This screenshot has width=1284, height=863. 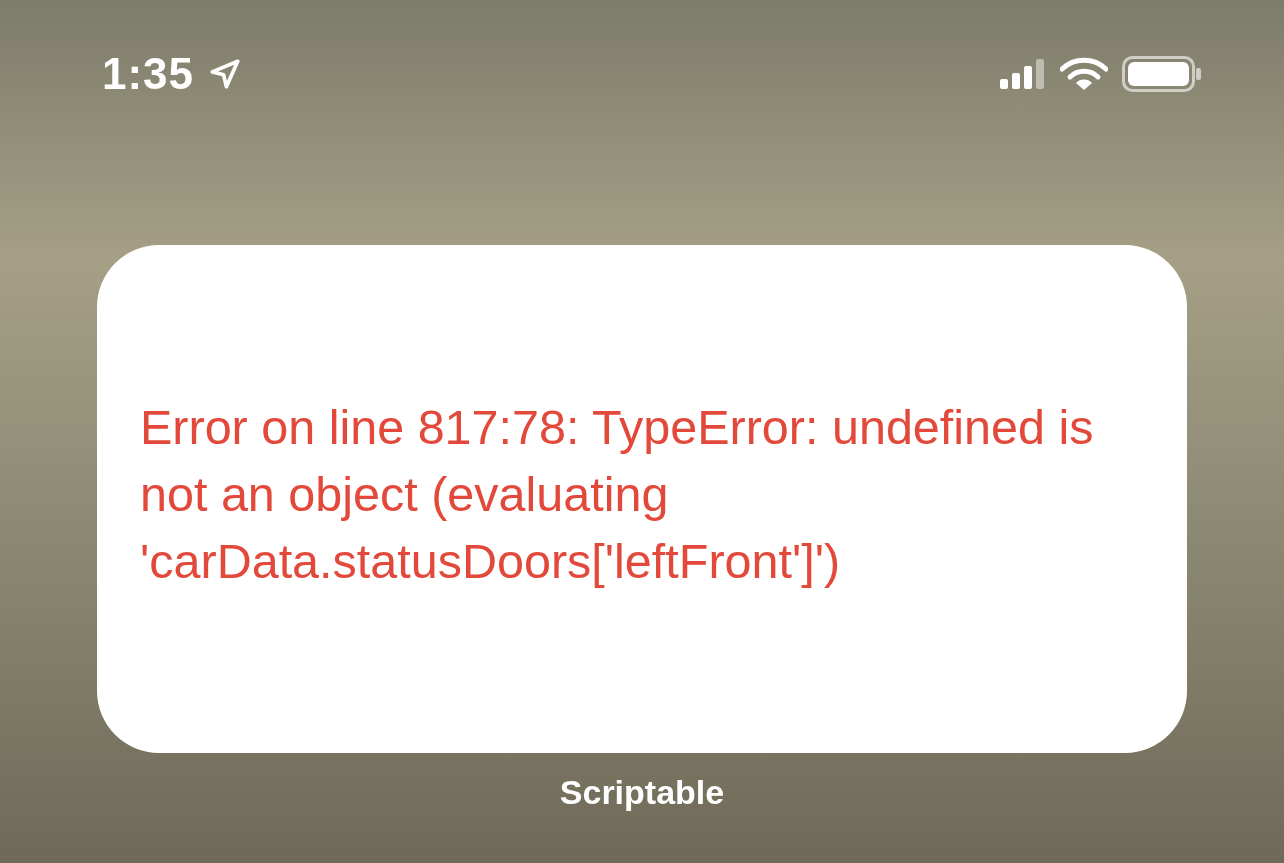 What do you see at coordinates (148, 74) in the screenshot?
I see `status-time: 1:35` at bounding box center [148, 74].